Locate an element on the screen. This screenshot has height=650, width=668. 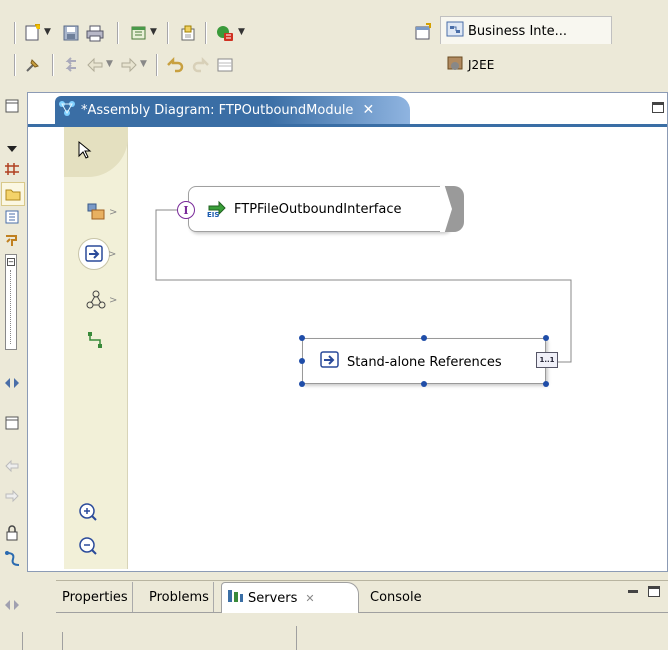
tab-console: Console is located at coordinates (396, 597).